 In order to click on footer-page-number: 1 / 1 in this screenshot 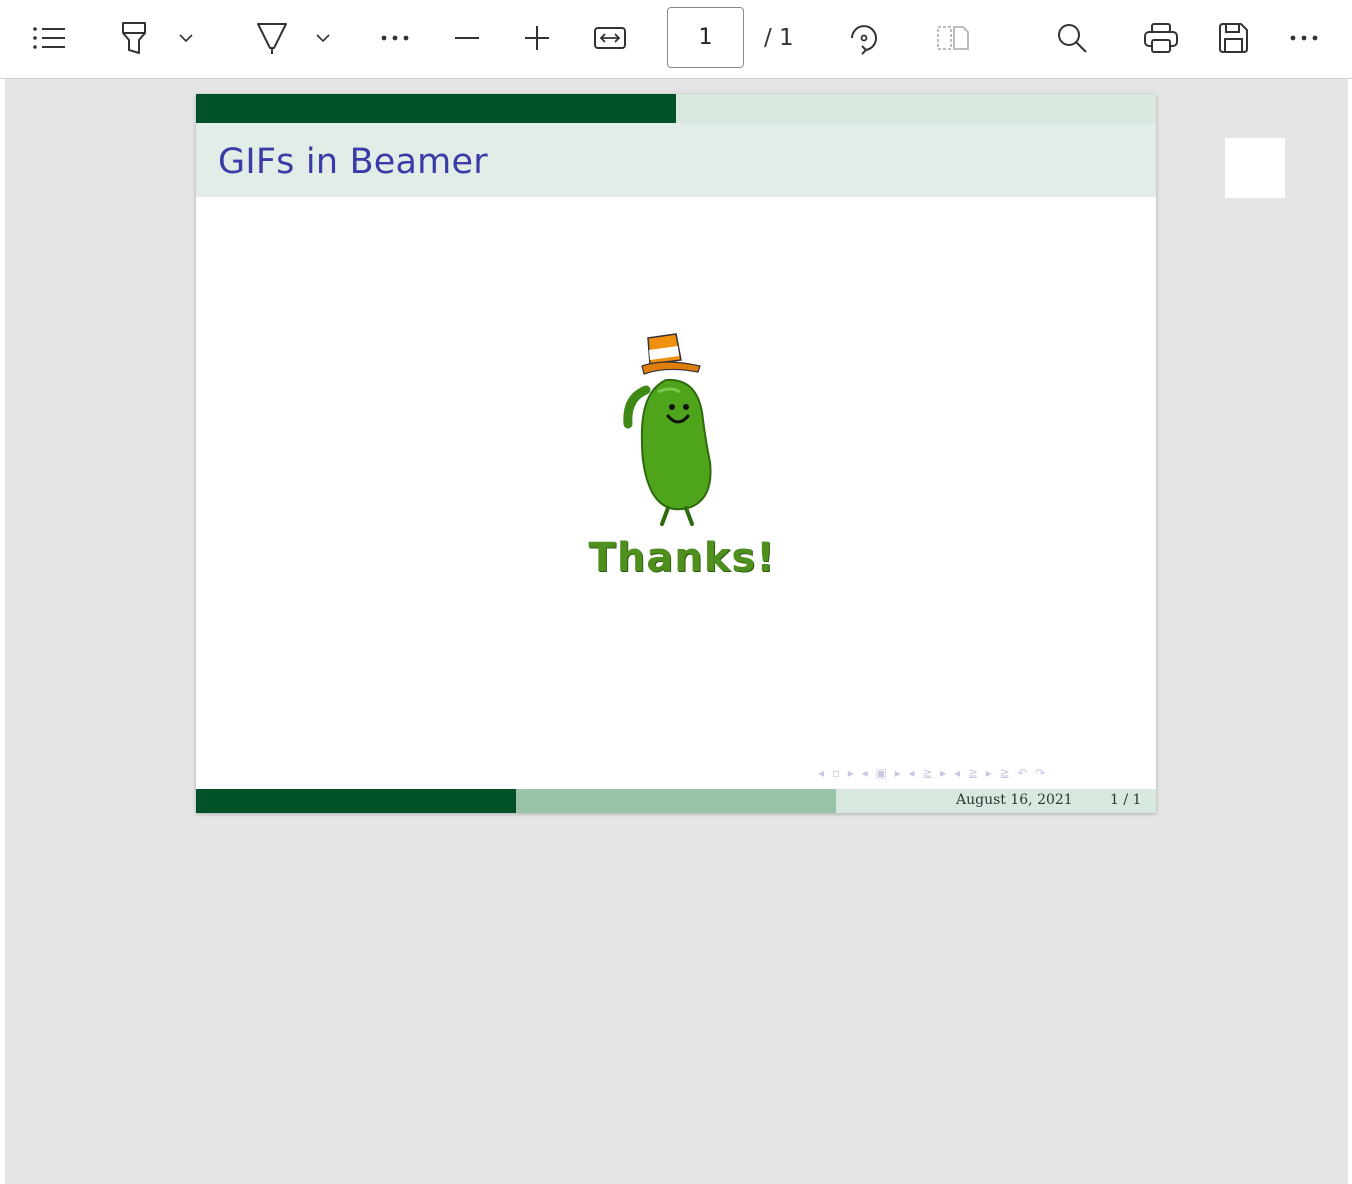, I will do `click(1126, 800)`.